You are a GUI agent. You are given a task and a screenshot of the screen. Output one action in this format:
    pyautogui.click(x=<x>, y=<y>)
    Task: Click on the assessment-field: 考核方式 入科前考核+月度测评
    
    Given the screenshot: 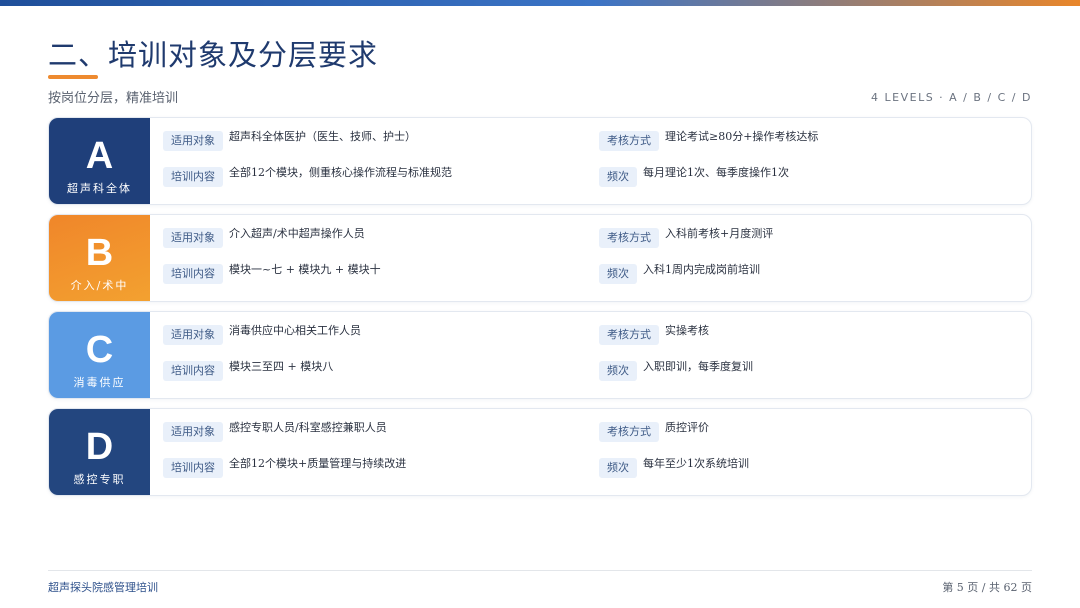 What is the action you would take?
    pyautogui.click(x=686, y=236)
    